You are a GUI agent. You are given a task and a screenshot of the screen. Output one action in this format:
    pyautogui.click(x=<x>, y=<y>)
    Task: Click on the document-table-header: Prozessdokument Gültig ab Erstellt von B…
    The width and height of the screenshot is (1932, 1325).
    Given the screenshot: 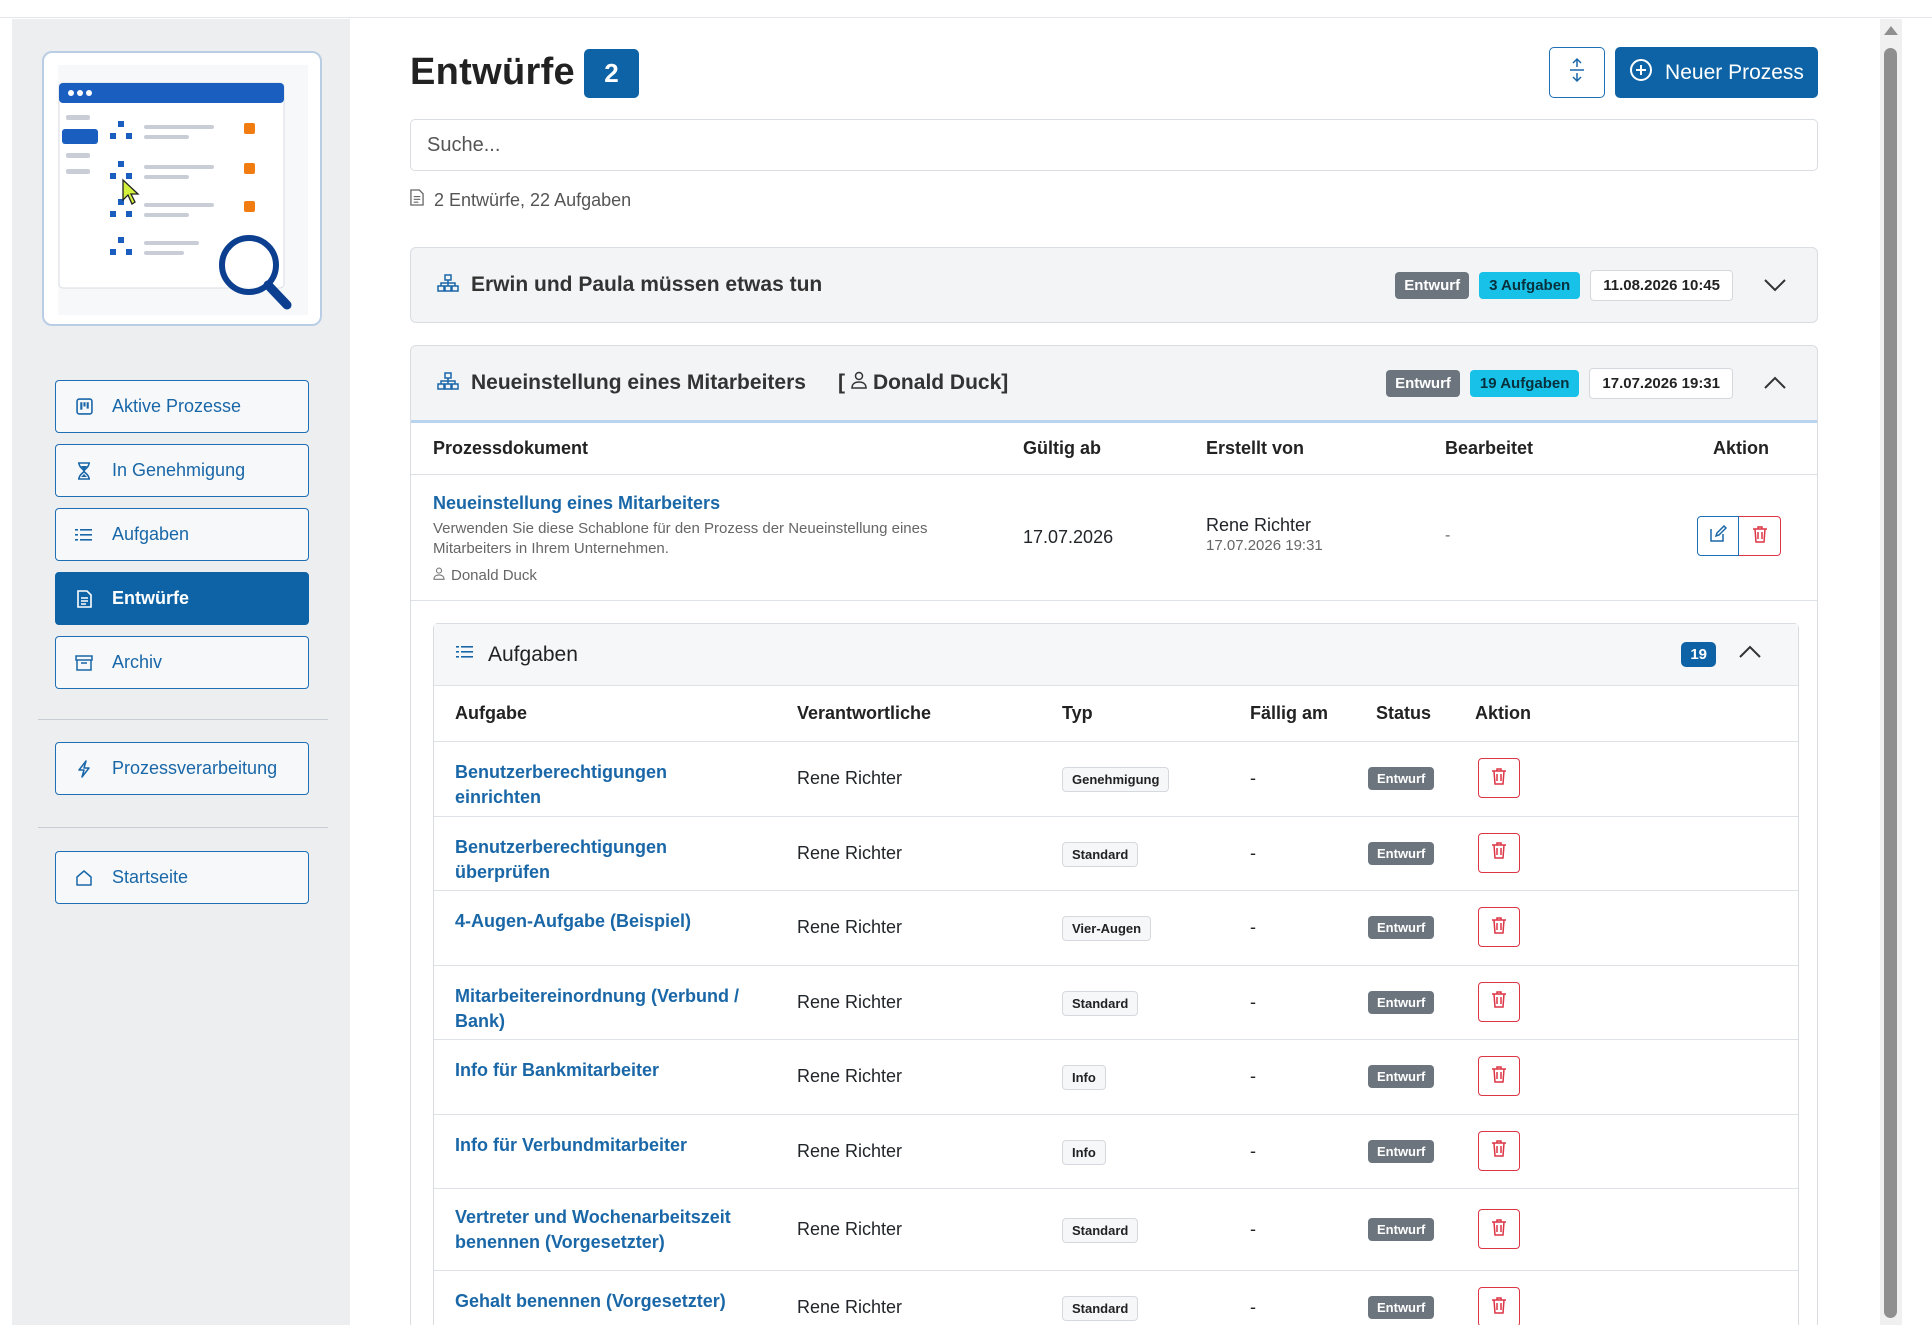 What is the action you would take?
    pyautogui.click(x=1114, y=449)
    